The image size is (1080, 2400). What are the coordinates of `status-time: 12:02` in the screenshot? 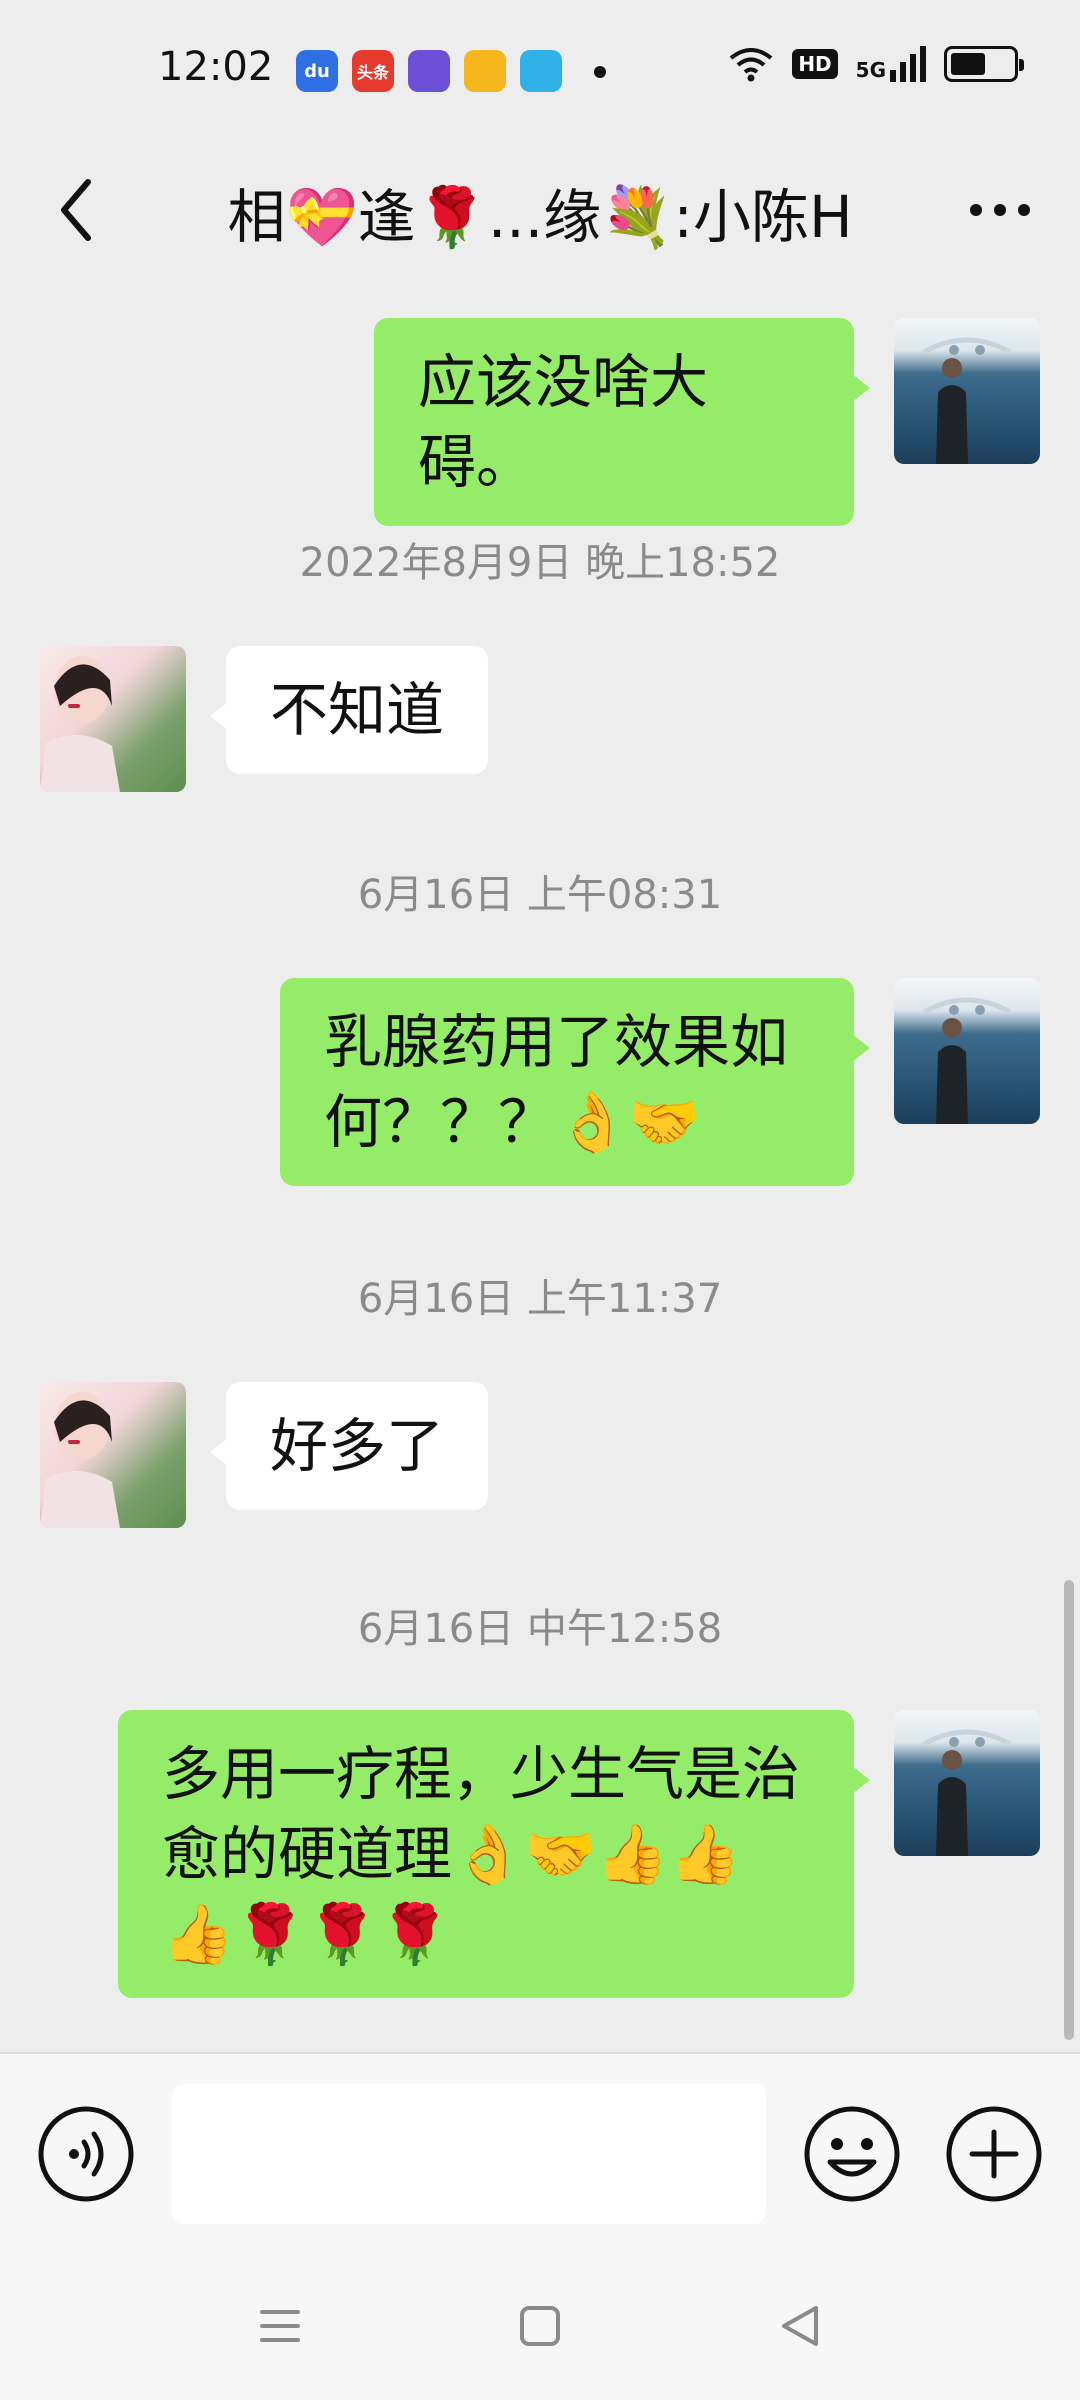 It's located at (216, 67).